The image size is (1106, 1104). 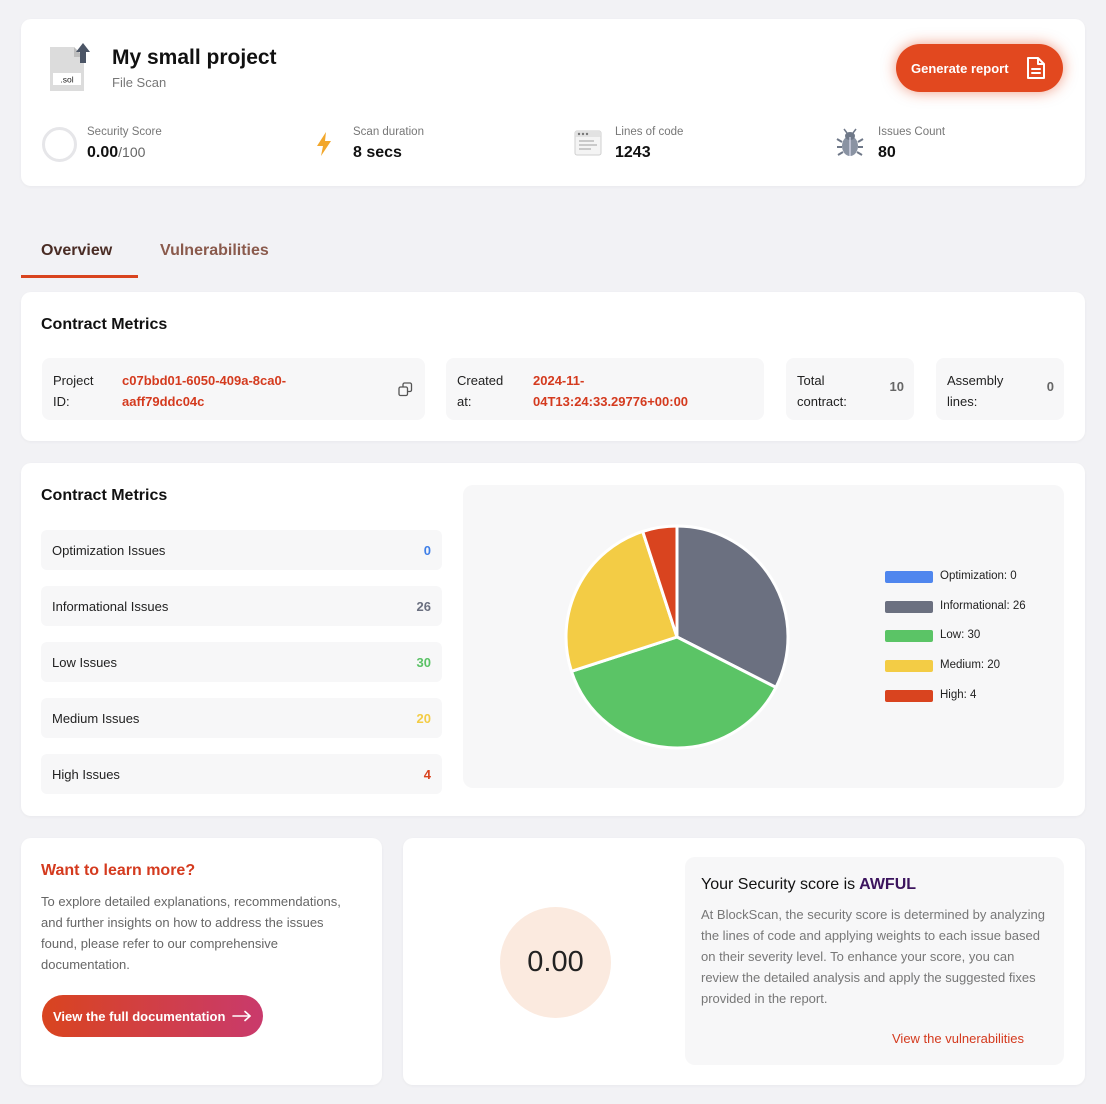 I want to click on score-heading: Your Security score is AWFUL, so click(x=809, y=884).